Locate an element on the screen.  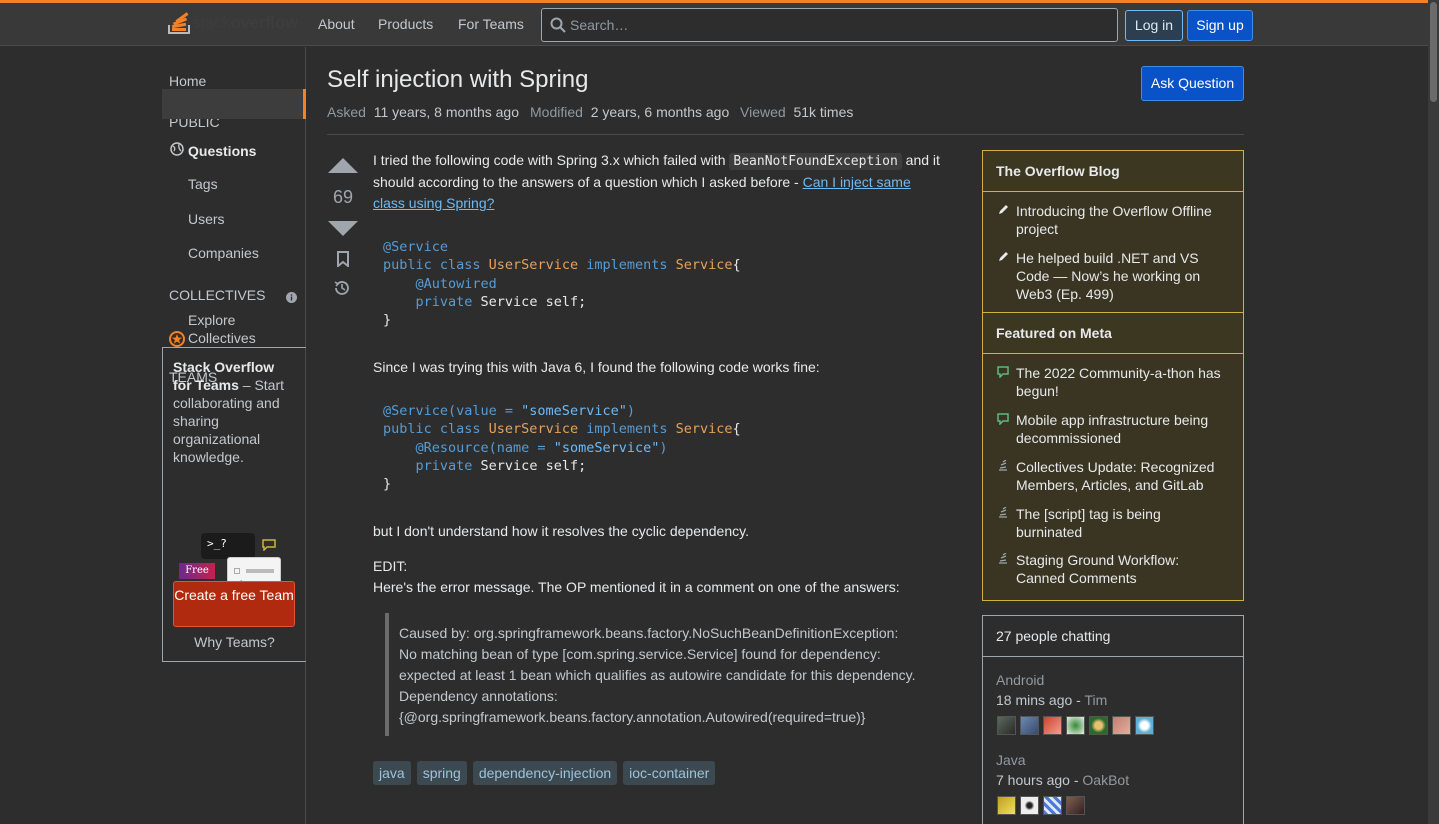
info-icon is located at coordinates (291, 297).